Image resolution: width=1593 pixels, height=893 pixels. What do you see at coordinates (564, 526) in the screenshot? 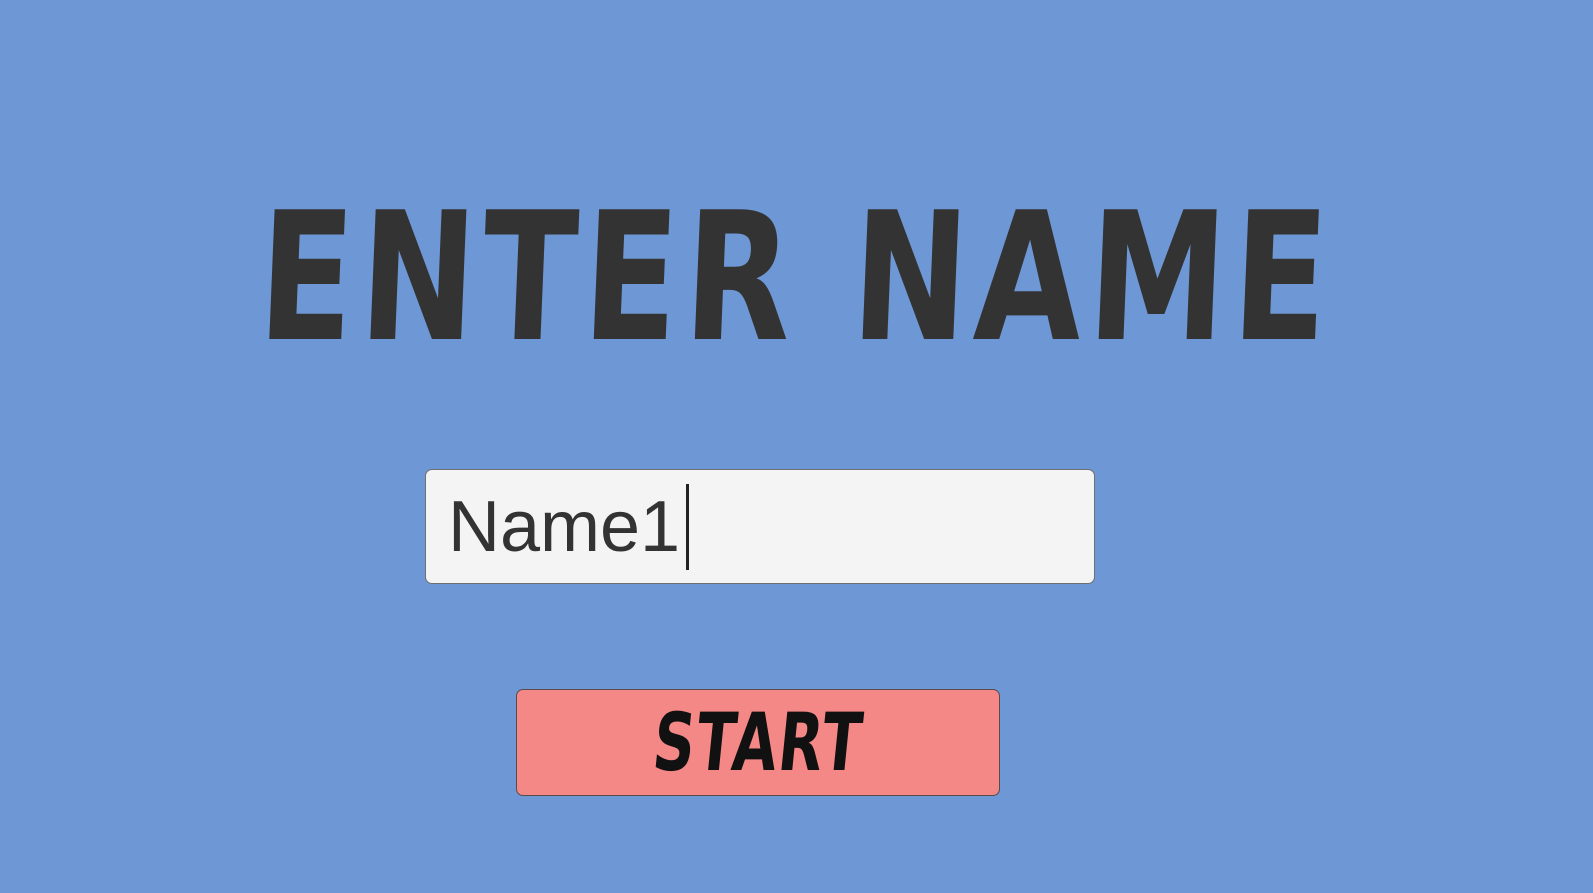
I see `name-input-value: Name1` at bounding box center [564, 526].